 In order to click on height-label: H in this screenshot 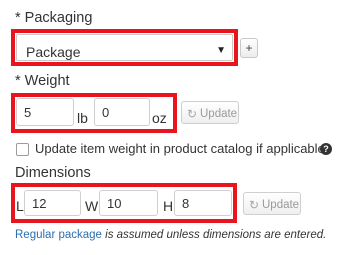, I will do `click(168, 206)`.